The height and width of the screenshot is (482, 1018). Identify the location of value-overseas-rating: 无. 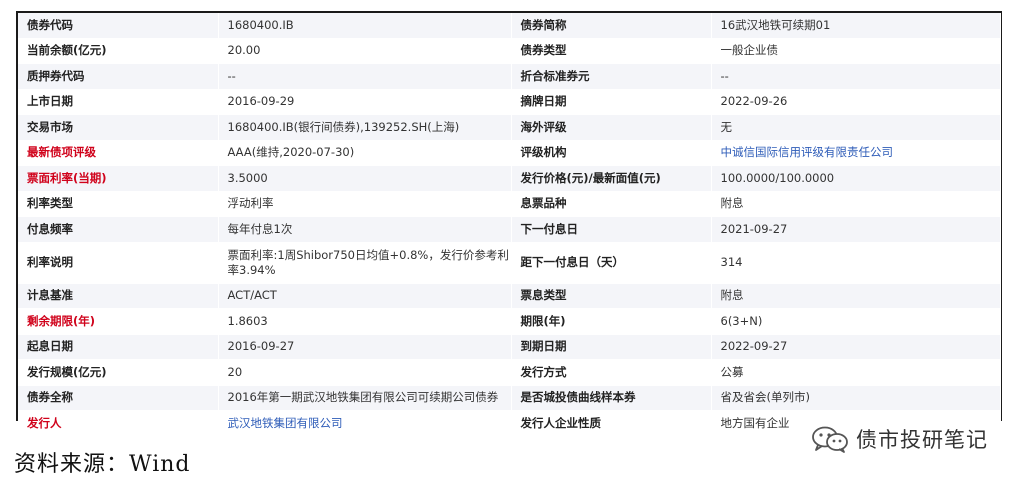
(856, 127).